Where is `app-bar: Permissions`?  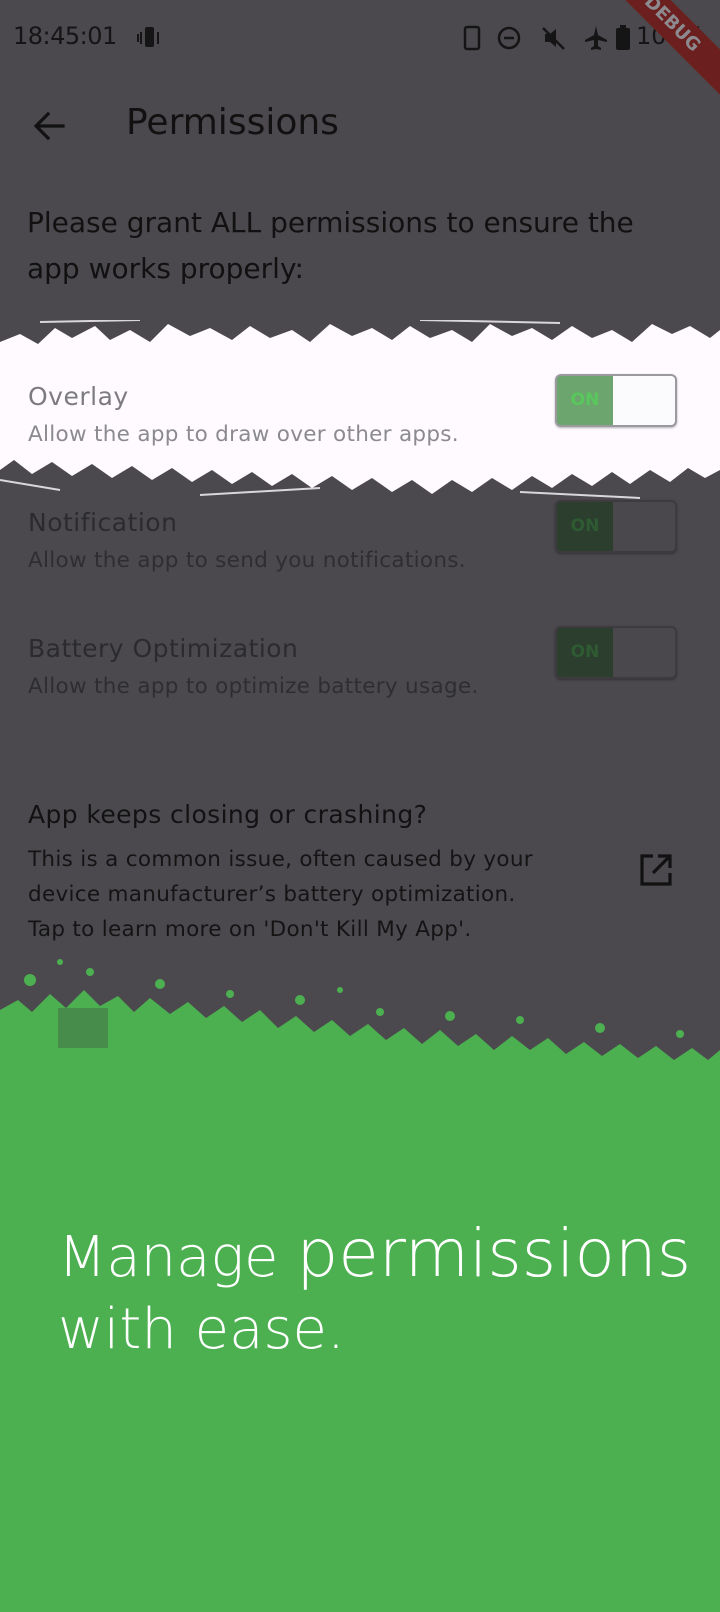 app-bar: Permissions is located at coordinates (360, 126).